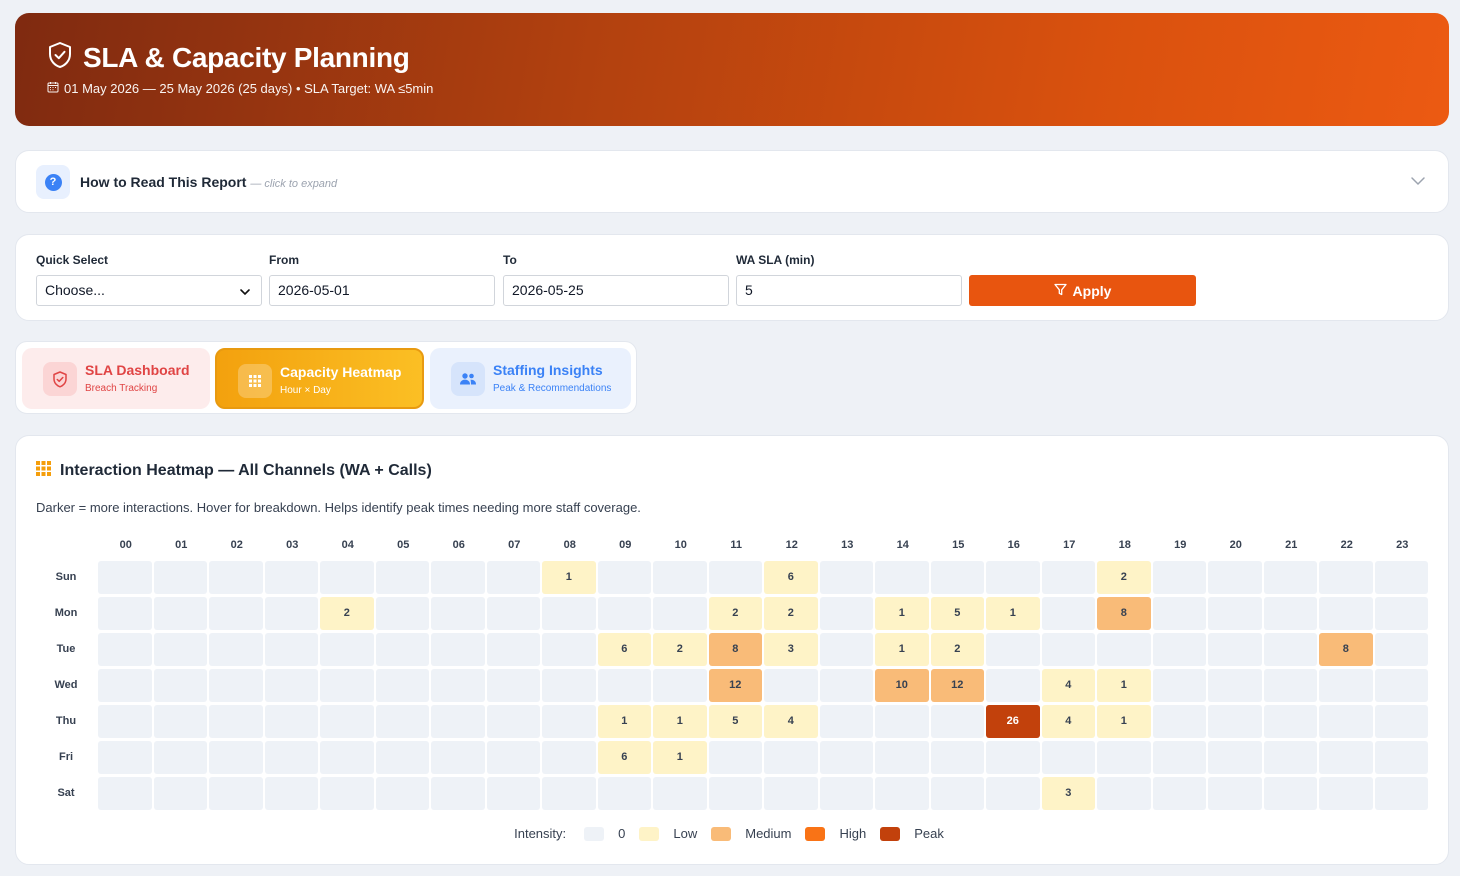  What do you see at coordinates (319, 378) in the screenshot?
I see `tab-capacity-heatmap: Capacity Heatmap Hour × Day` at bounding box center [319, 378].